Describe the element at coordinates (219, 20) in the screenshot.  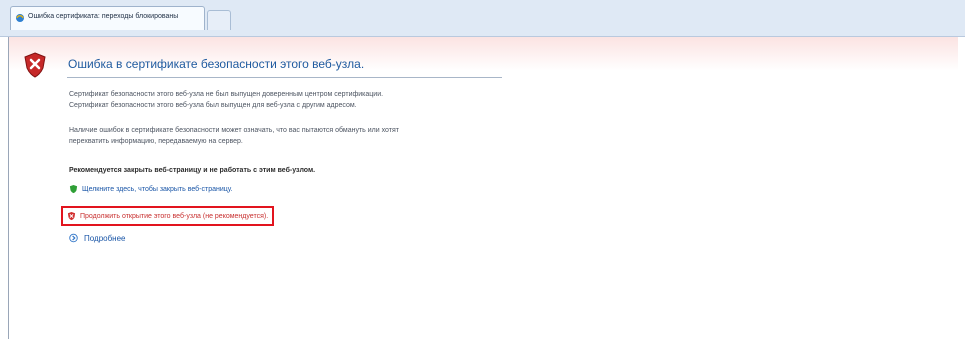
I see `new-tab-button` at that location.